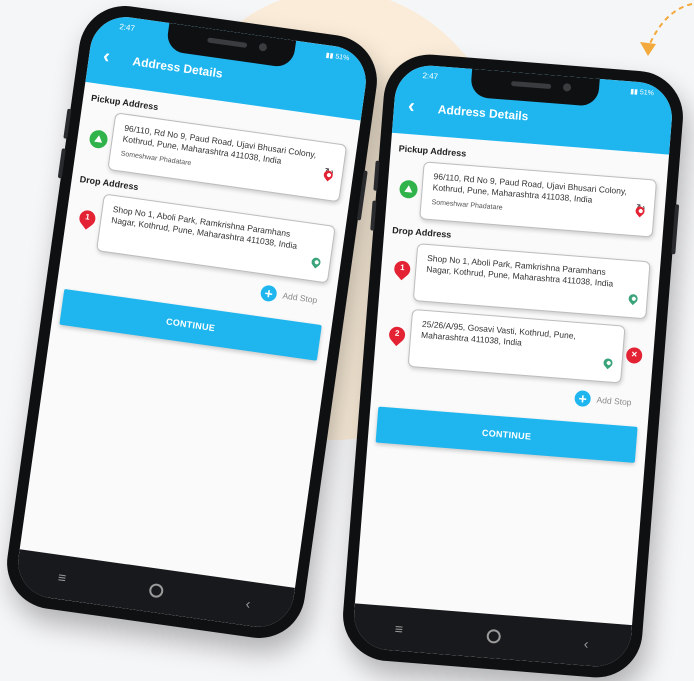  I want to click on power-button, so click(675, 229).